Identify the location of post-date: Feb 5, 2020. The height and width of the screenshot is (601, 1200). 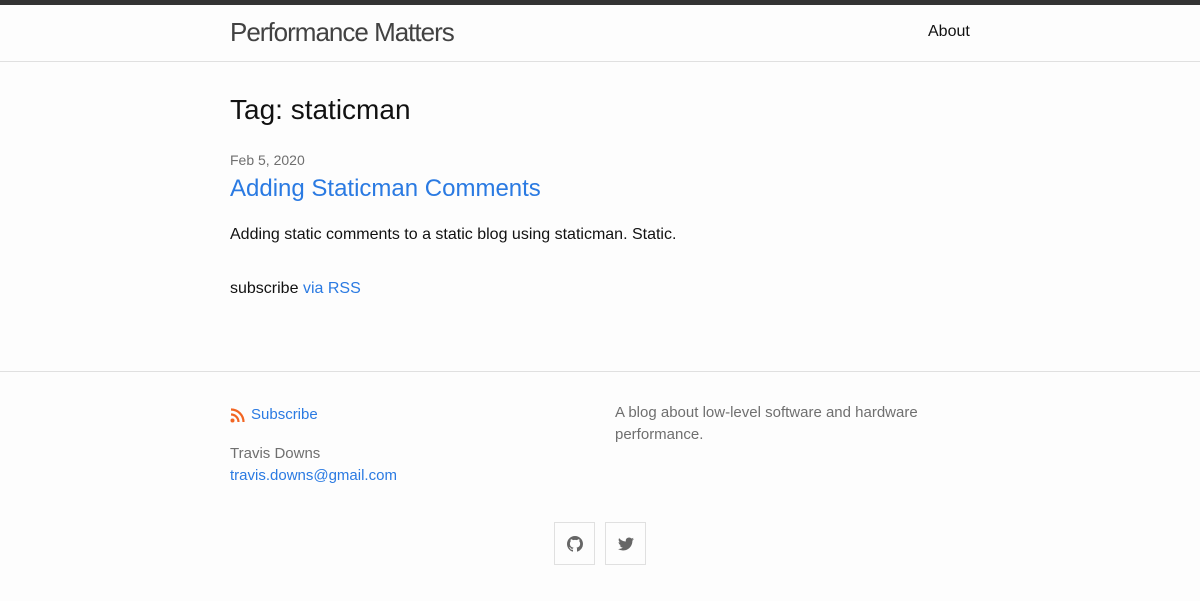
(267, 160).